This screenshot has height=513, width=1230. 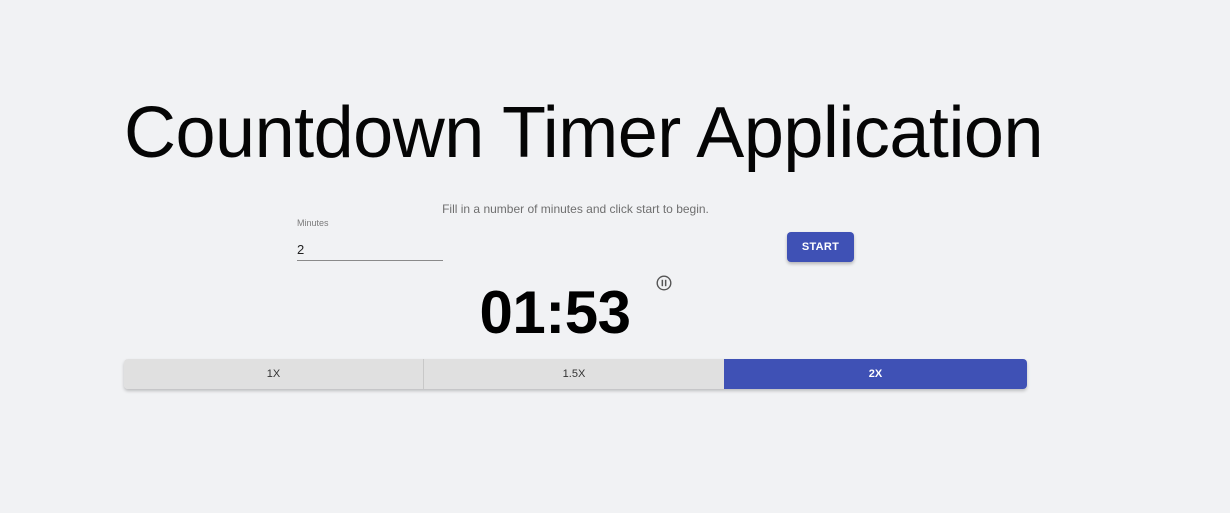 What do you see at coordinates (820, 247) in the screenshot?
I see `start-button: START` at bounding box center [820, 247].